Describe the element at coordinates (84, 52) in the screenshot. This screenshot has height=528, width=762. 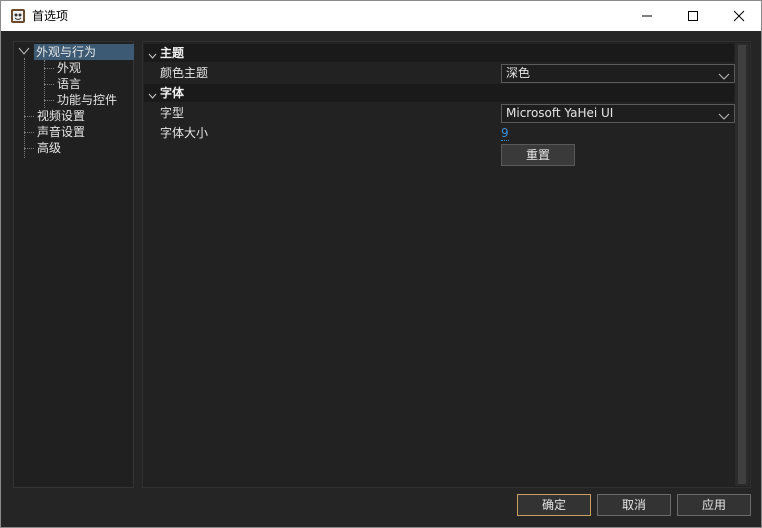
I see `tree-item-appearance-behavior: 外观与行为` at that location.